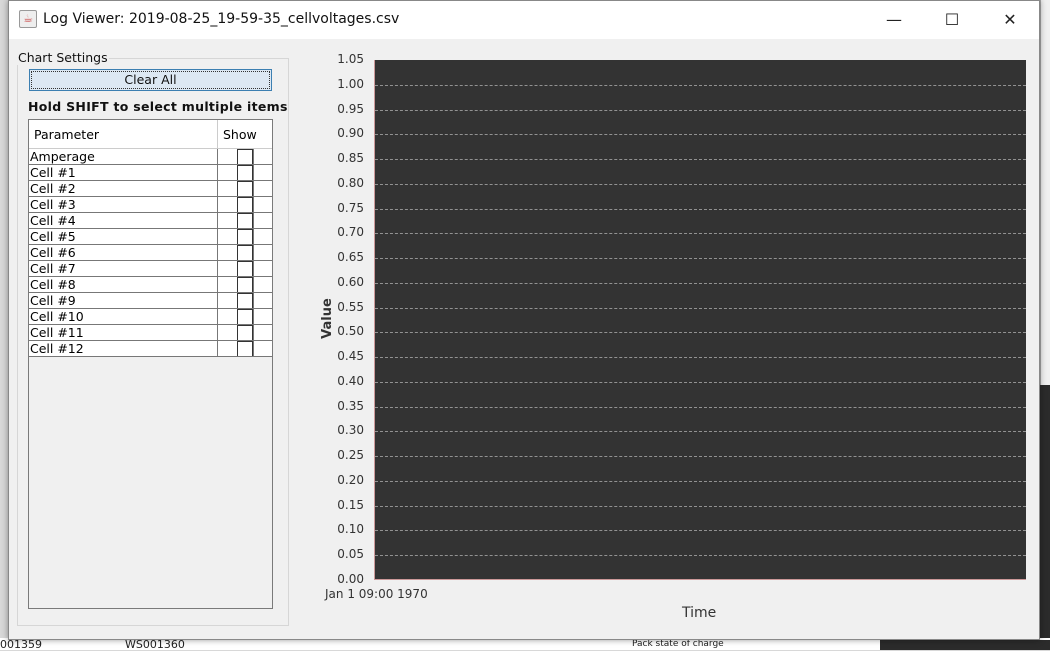 The height and width of the screenshot is (651, 1050). I want to click on y-tick-label: 0.50, so click(350, 331).